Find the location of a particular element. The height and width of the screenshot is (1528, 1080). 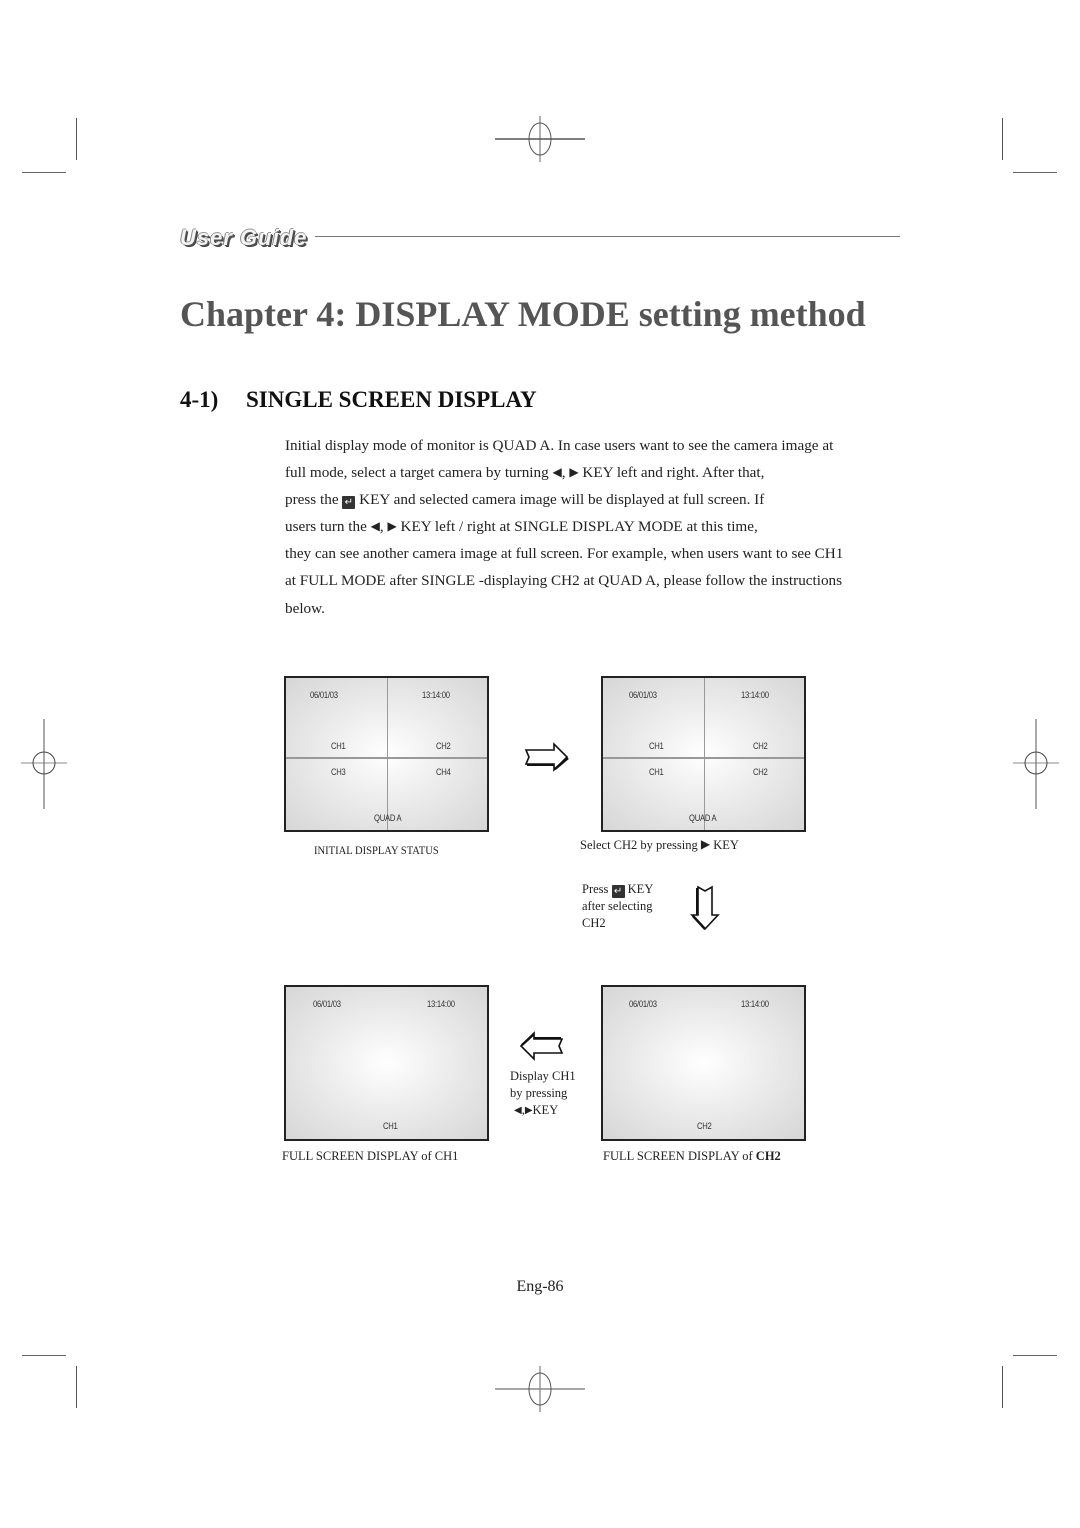

crop-mark-top-right-v is located at coordinates (1002, 139).